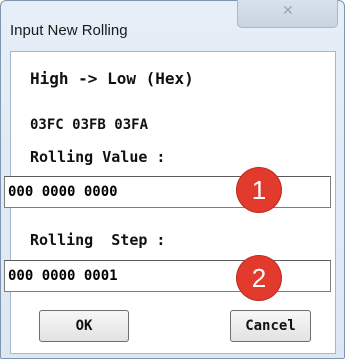 This screenshot has height=359, width=345. What do you see at coordinates (288, 10) in the screenshot?
I see `close-icon: ✕` at bounding box center [288, 10].